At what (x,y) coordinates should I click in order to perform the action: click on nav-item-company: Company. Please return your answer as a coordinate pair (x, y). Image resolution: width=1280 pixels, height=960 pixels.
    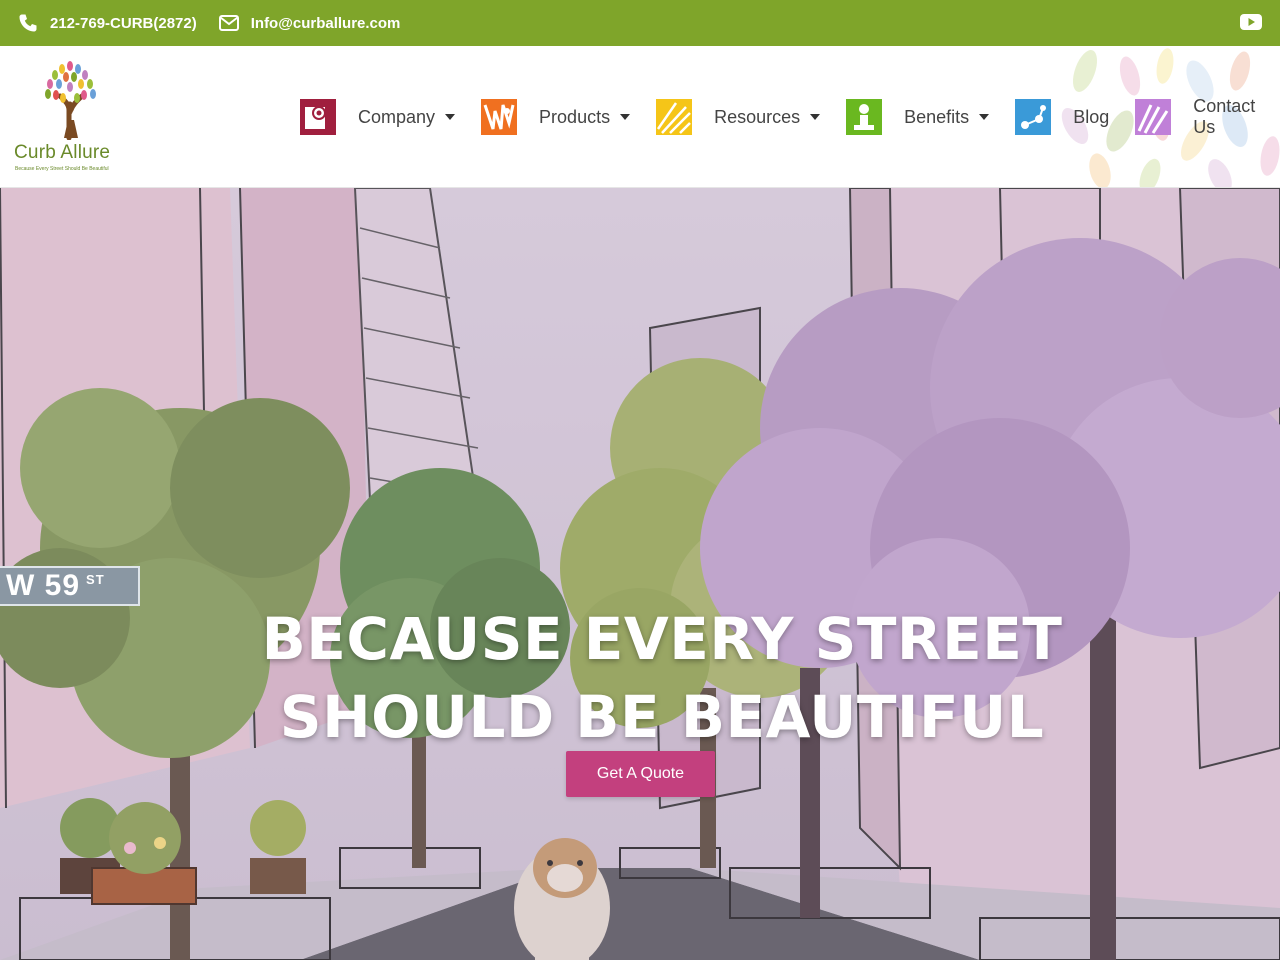
    Looking at the image, I should click on (378, 117).